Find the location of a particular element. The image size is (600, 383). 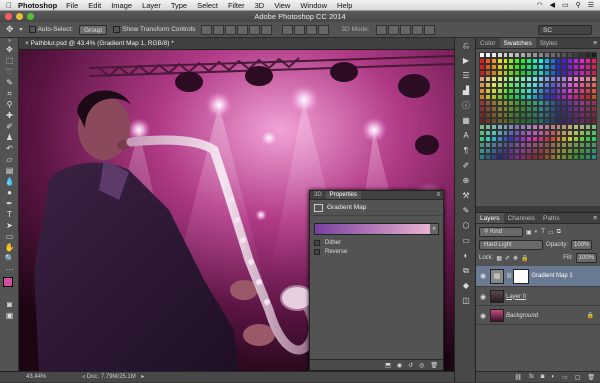

actions-icon: ▶ is located at coordinates (466, 60).